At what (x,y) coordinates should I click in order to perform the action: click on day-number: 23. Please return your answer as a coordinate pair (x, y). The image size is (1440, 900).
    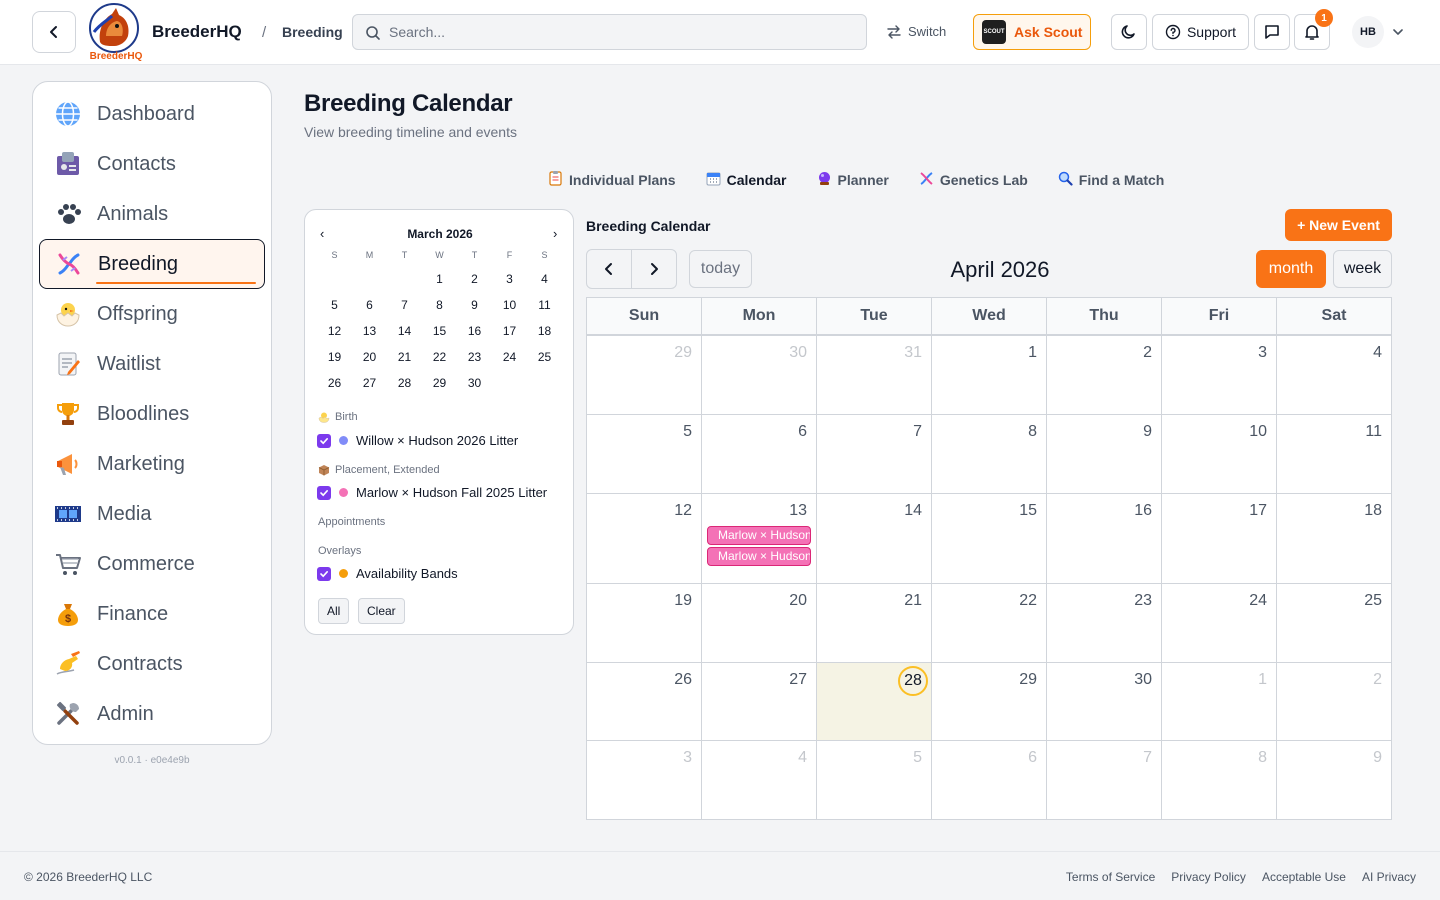
    Looking at the image, I should click on (1143, 601).